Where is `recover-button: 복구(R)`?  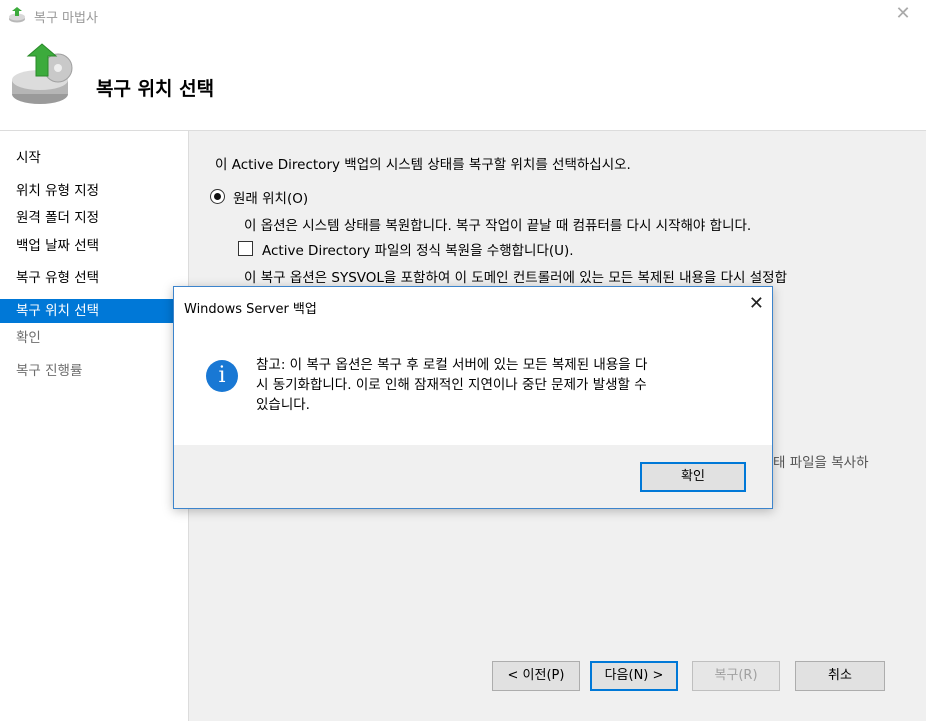 recover-button: 복구(R) is located at coordinates (736, 676).